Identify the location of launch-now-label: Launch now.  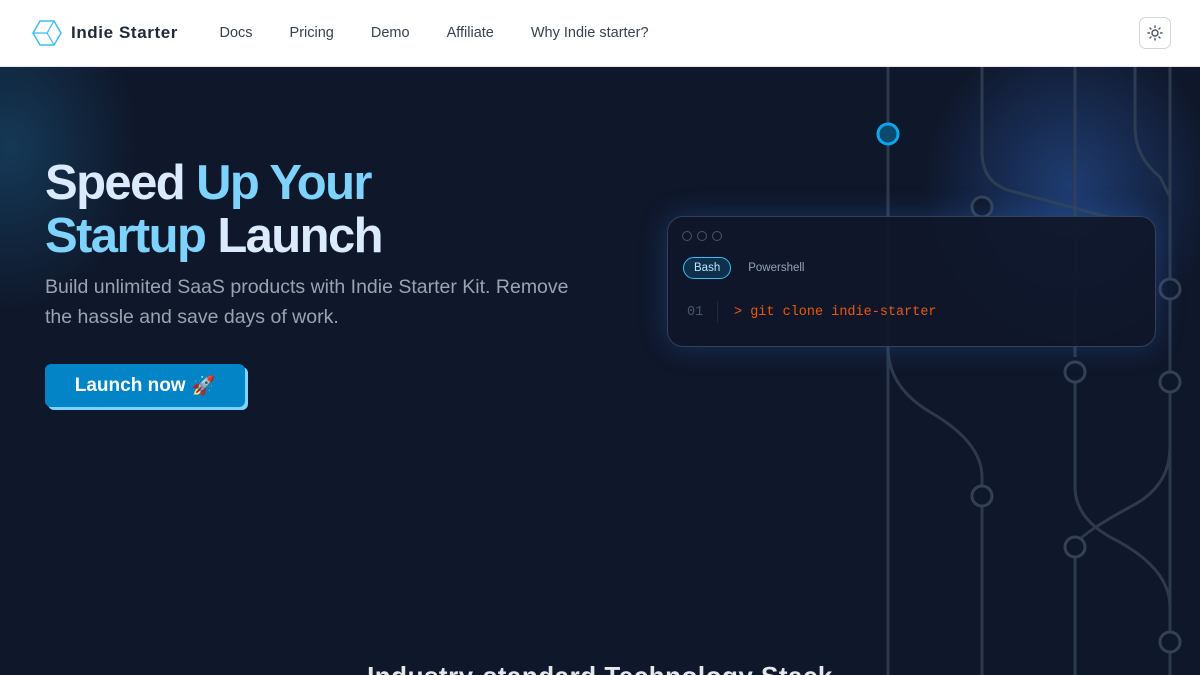
(130, 385).